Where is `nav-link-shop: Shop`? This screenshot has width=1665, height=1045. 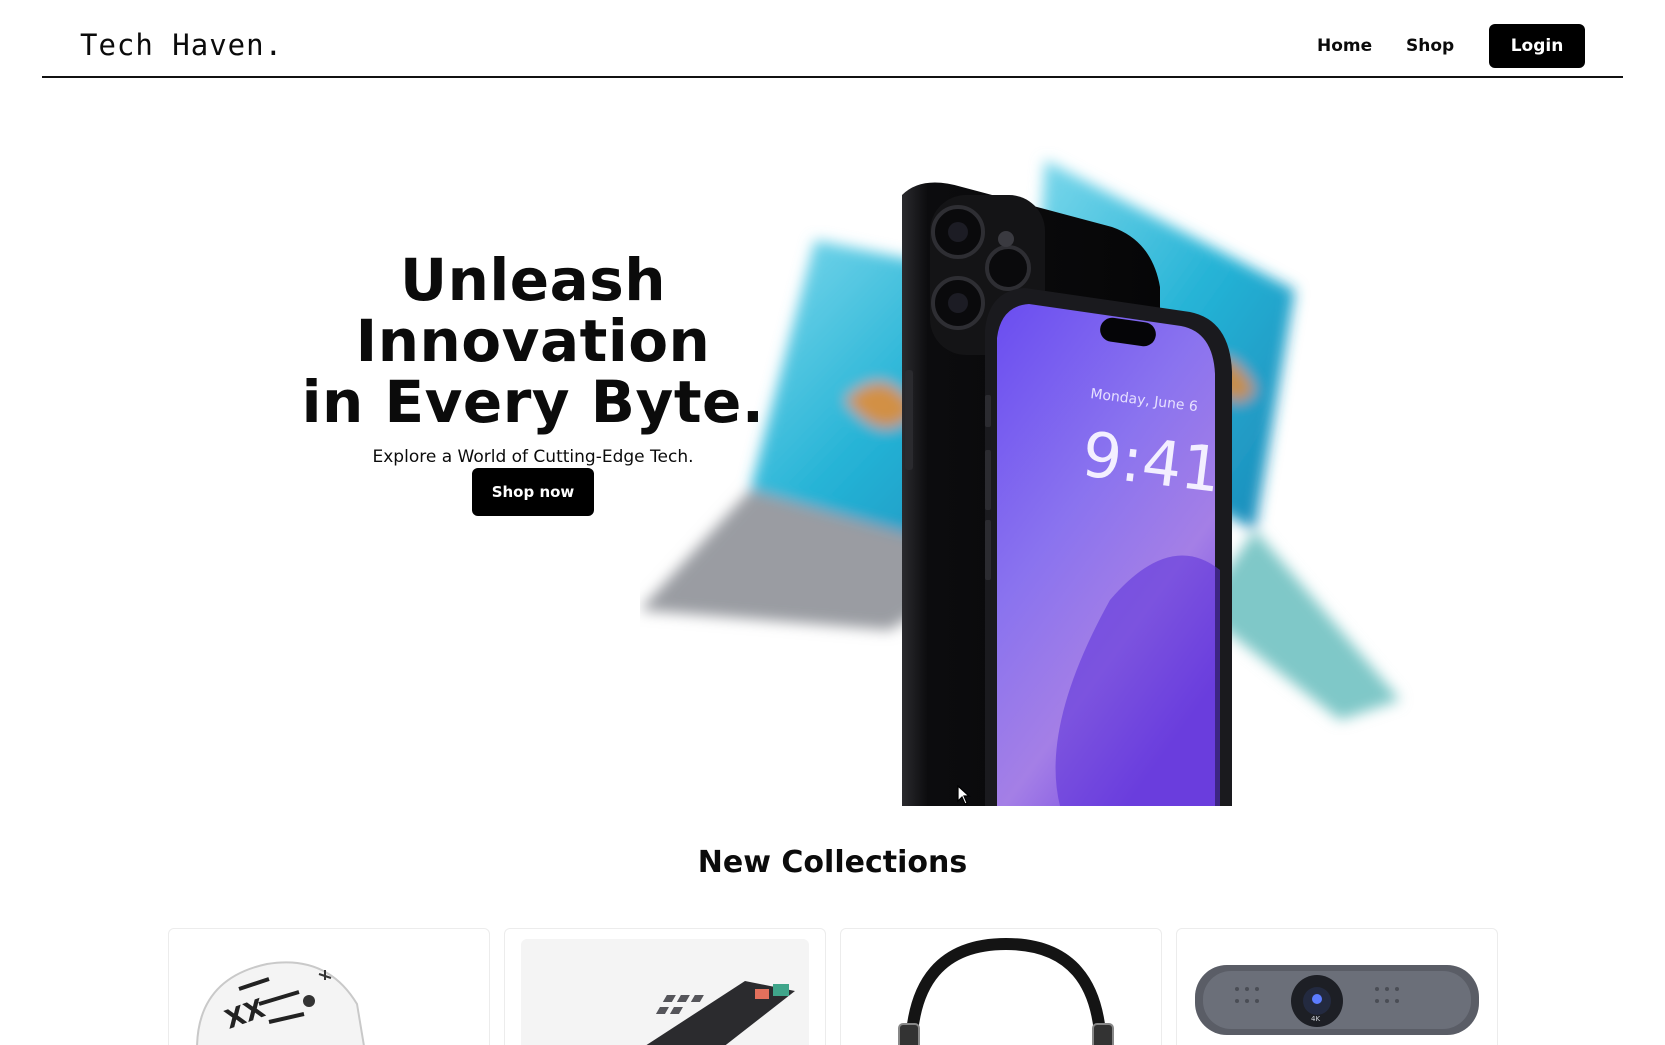 nav-link-shop: Shop is located at coordinates (1430, 46).